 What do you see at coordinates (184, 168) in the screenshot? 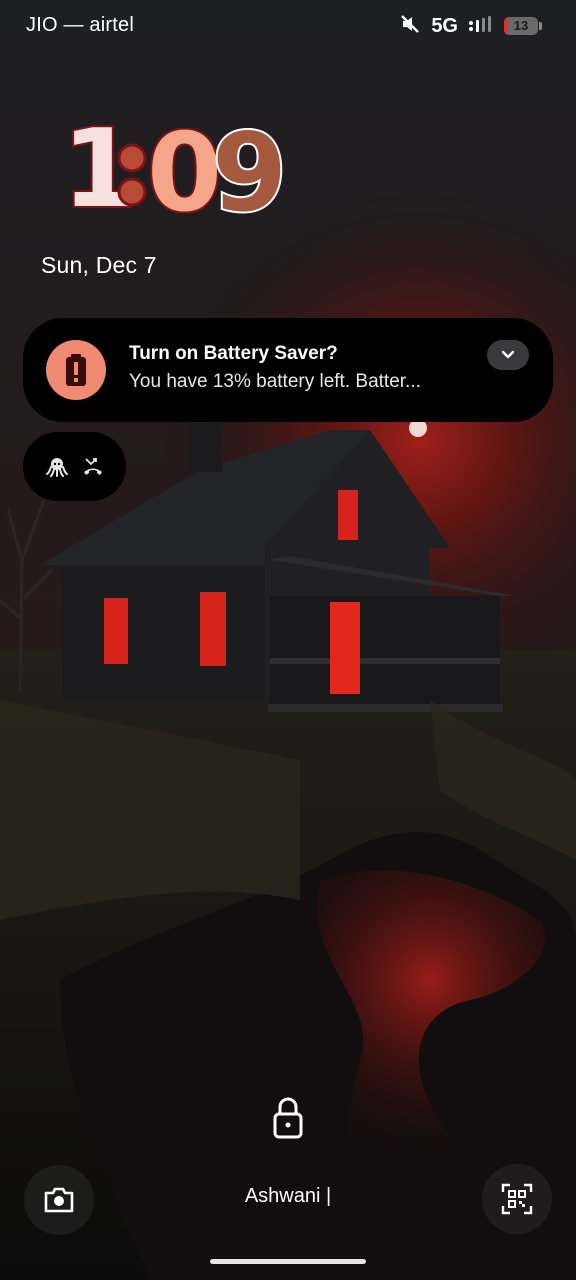
I see `clock-minute-tens: 0` at bounding box center [184, 168].